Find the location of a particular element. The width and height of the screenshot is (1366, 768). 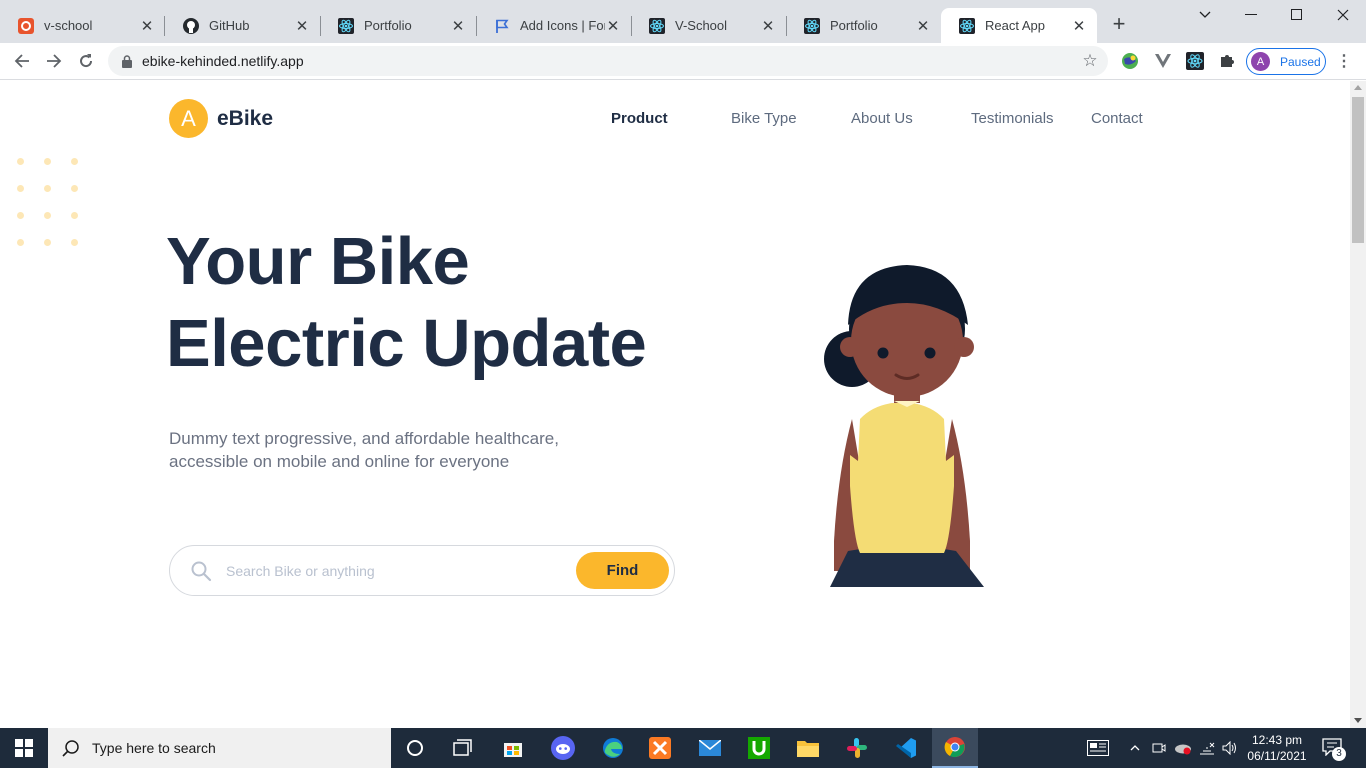

github-icon is located at coordinates (191, 25).